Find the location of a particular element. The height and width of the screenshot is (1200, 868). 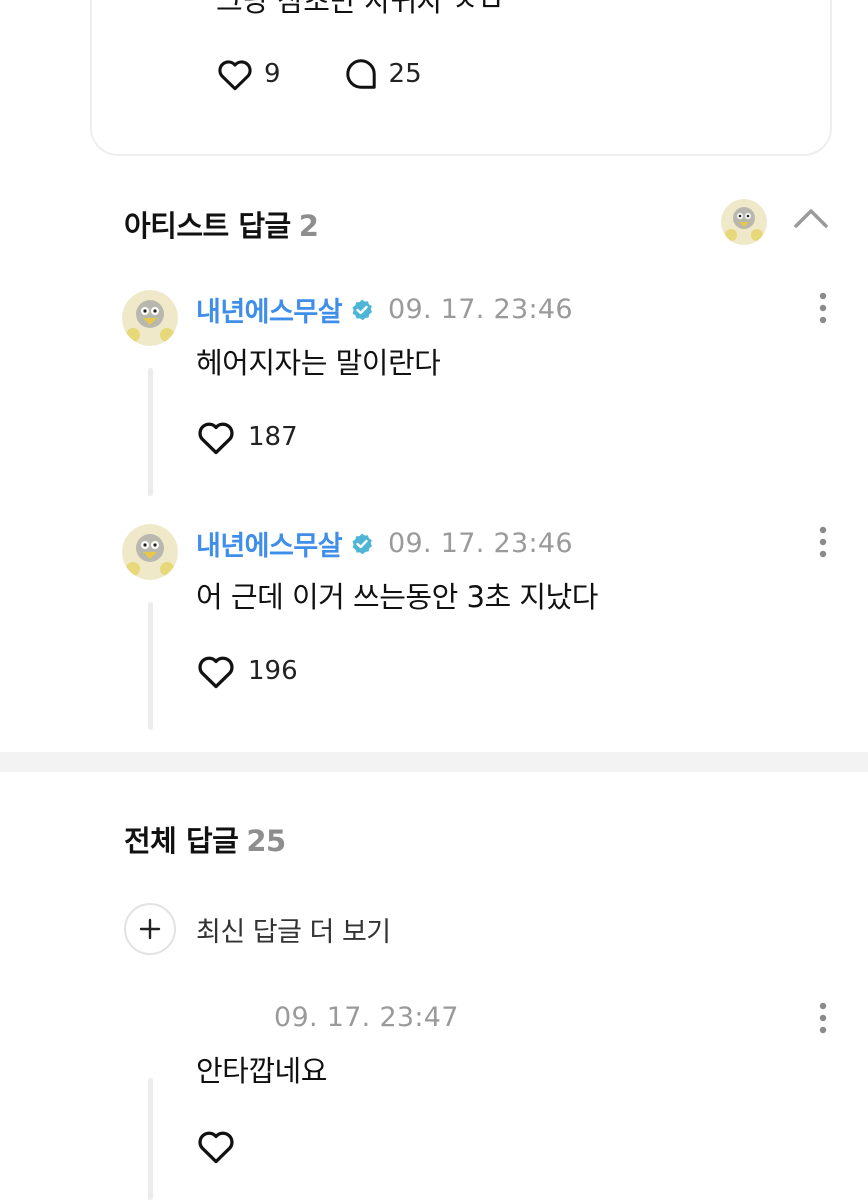

all-replies-title: 전체 답글 25 is located at coordinates (205, 839).